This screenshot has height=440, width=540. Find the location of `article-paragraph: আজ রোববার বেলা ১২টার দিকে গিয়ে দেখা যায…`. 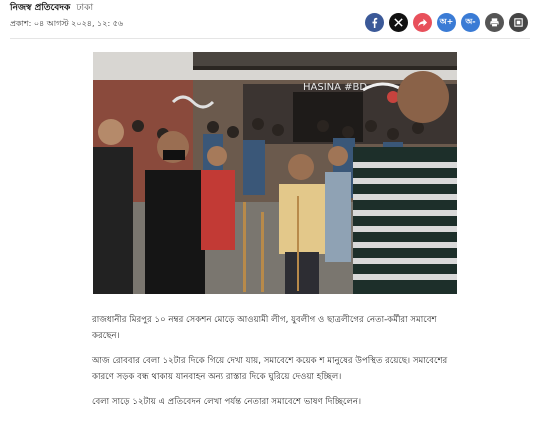

article-paragraph: আজ রোববার বেলা ১২টার দিকে গিয়ে দেখা যায… is located at coordinates (270, 369).